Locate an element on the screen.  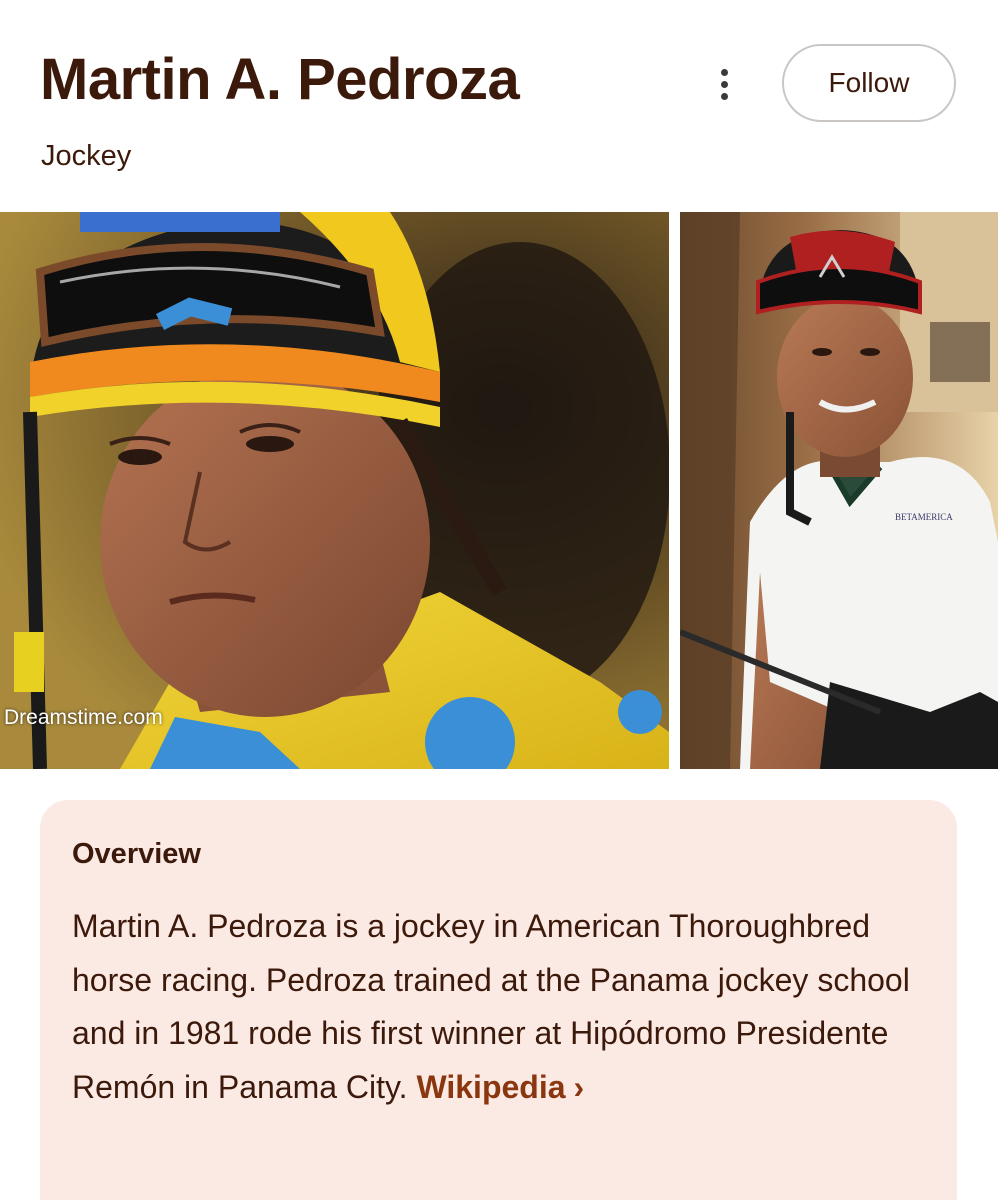
gallery-image-2: BETAMERICA is located at coordinates (839, 490).